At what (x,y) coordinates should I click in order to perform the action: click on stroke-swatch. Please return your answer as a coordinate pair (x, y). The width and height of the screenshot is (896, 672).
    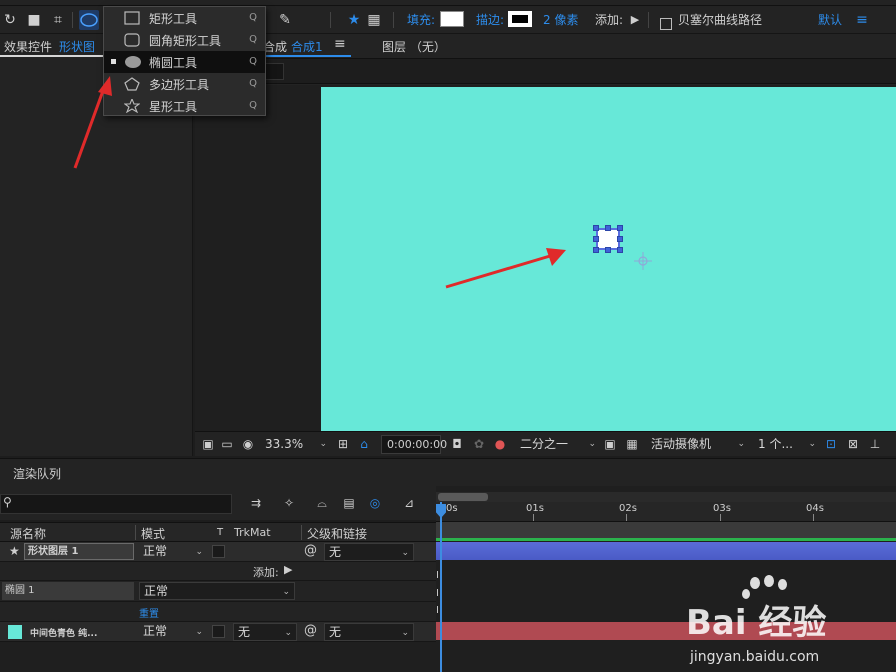
    Looking at the image, I should click on (520, 19).